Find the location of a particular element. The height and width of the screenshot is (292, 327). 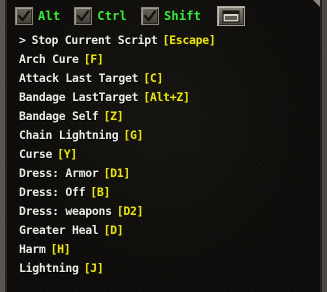

item-hotkey: [Alt+Z] is located at coordinates (166, 97).